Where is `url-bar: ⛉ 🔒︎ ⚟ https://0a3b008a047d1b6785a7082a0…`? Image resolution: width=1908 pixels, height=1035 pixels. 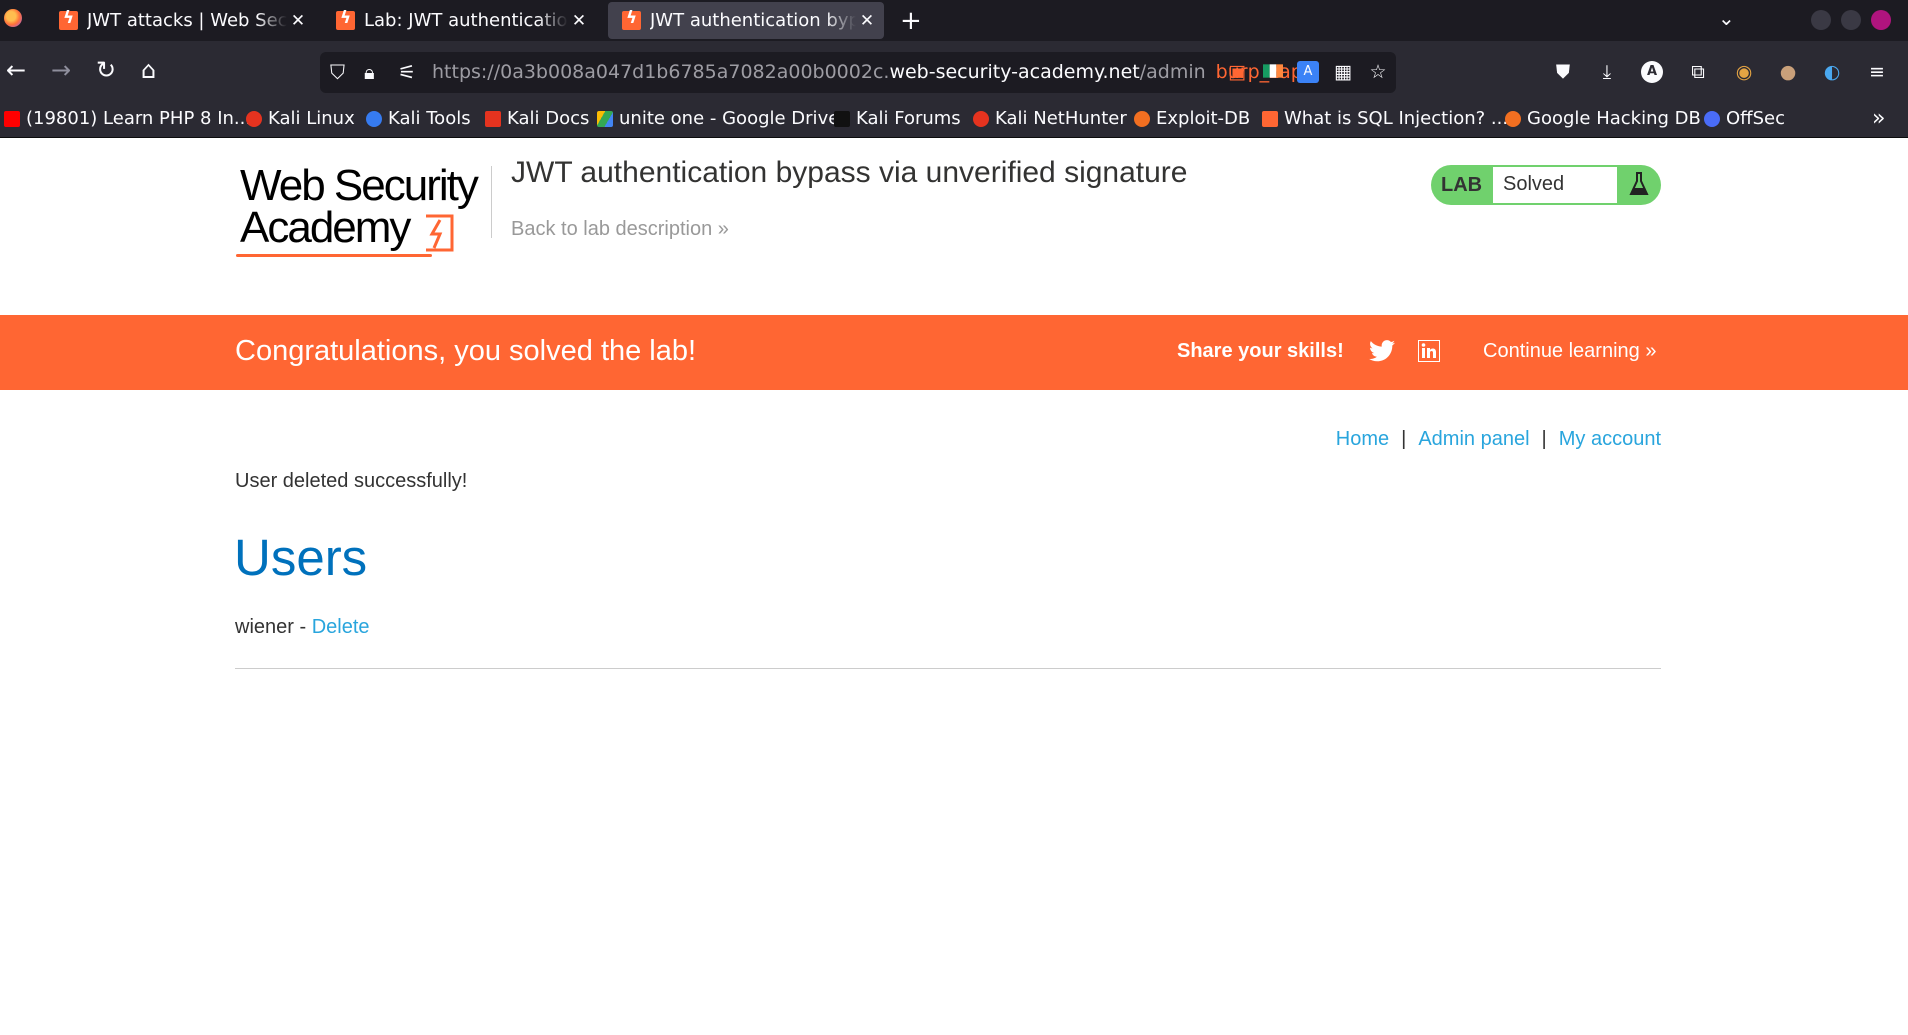
url-bar: ⛉ 🔒︎ ⚟ https://0a3b008a047d1b6785a7082a0… is located at coordinates (858, 72).